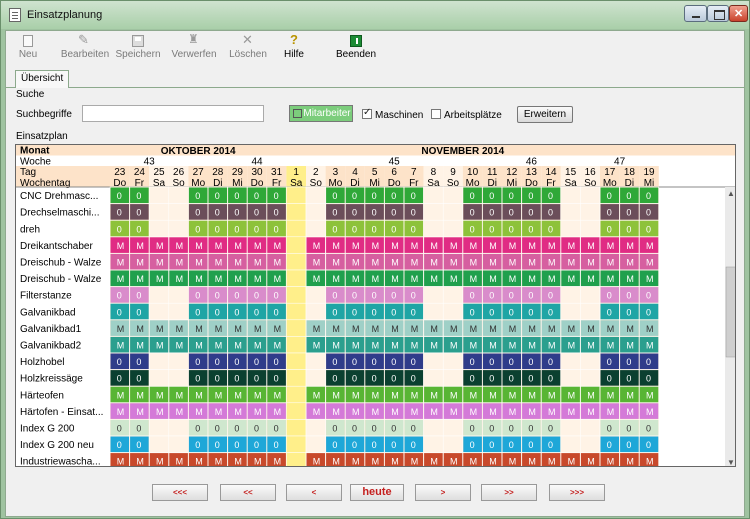 This screenshot has height=519, width=750. Describe the element at coordinates (443, 492) in the screenshot. I see `nav-forward-button: >` at that location.